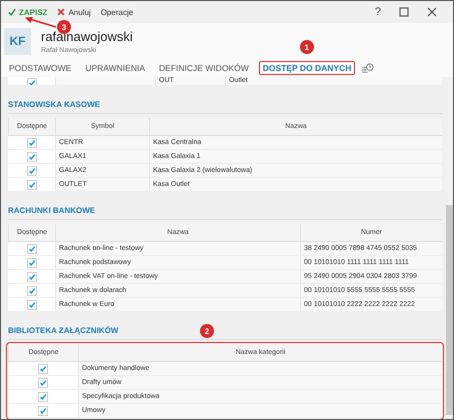 This screenshot has height=420, width=454. I want to click on toolbar-button: Anuluj, so click(74, 12).